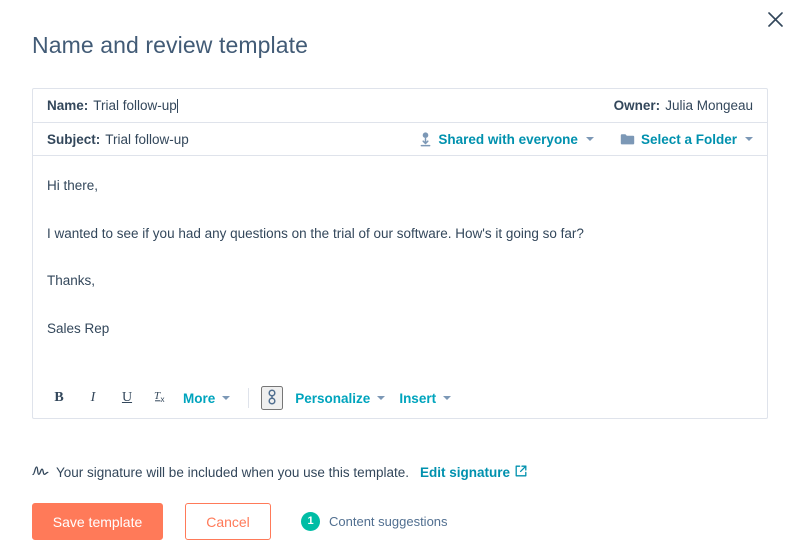 This screenshot has width=800, height=558. I want to click on link-icon, so click(272, 398).